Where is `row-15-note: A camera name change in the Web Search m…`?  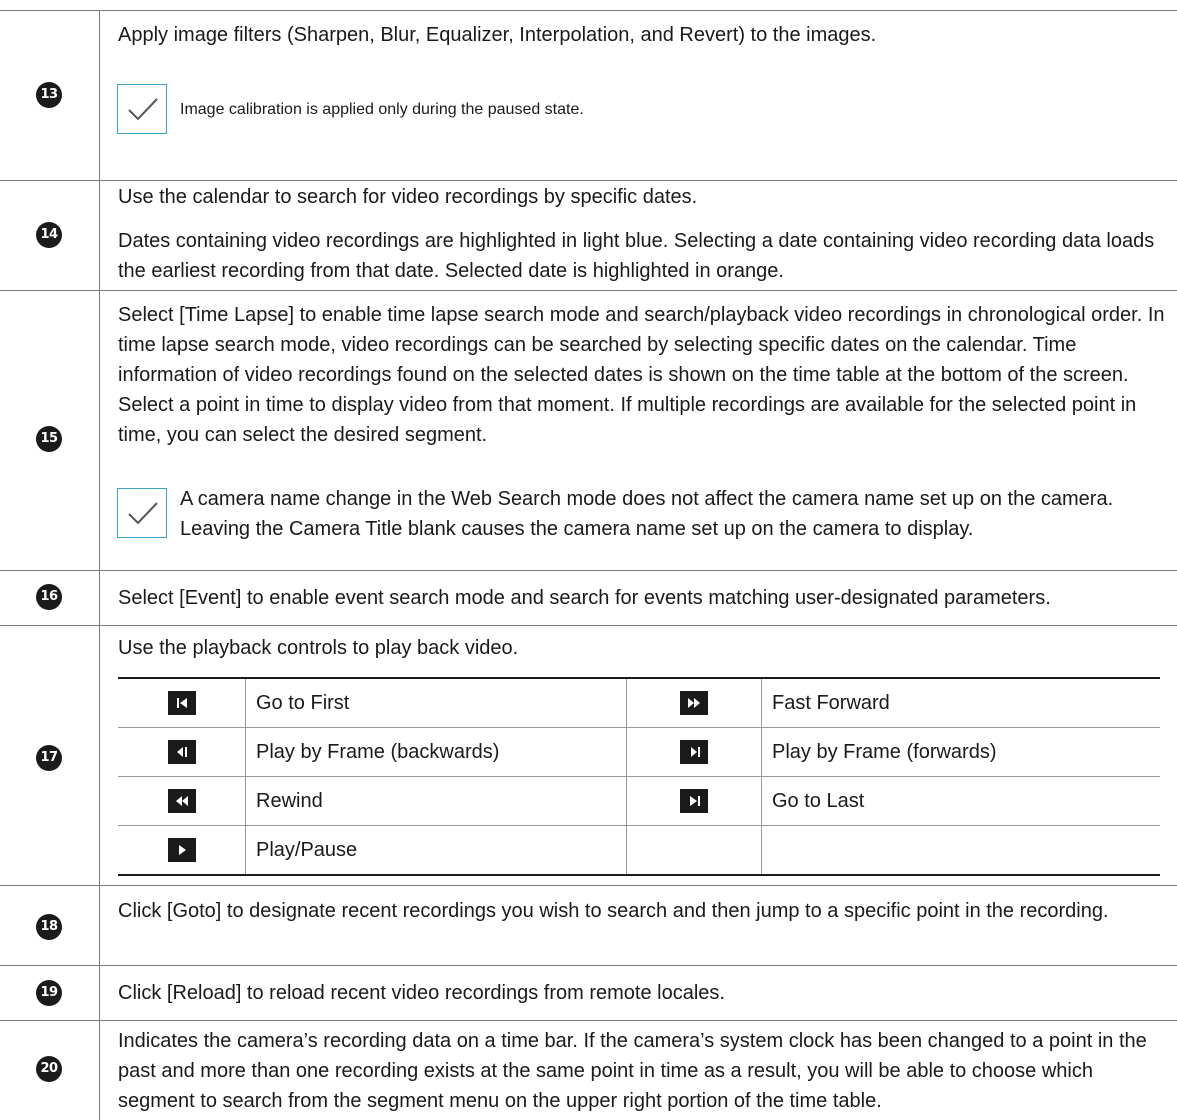 row-15-note: A camera name change in the Web Search m… is located at coordinates (647, 514).